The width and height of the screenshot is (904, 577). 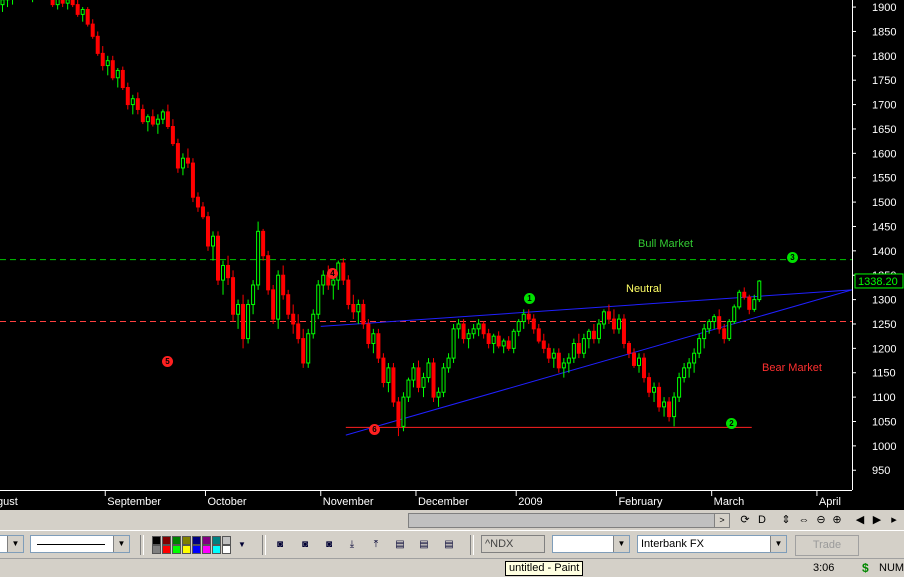 I want to click on download-arrow-icon: ⤓, so click(x=352, y=544).